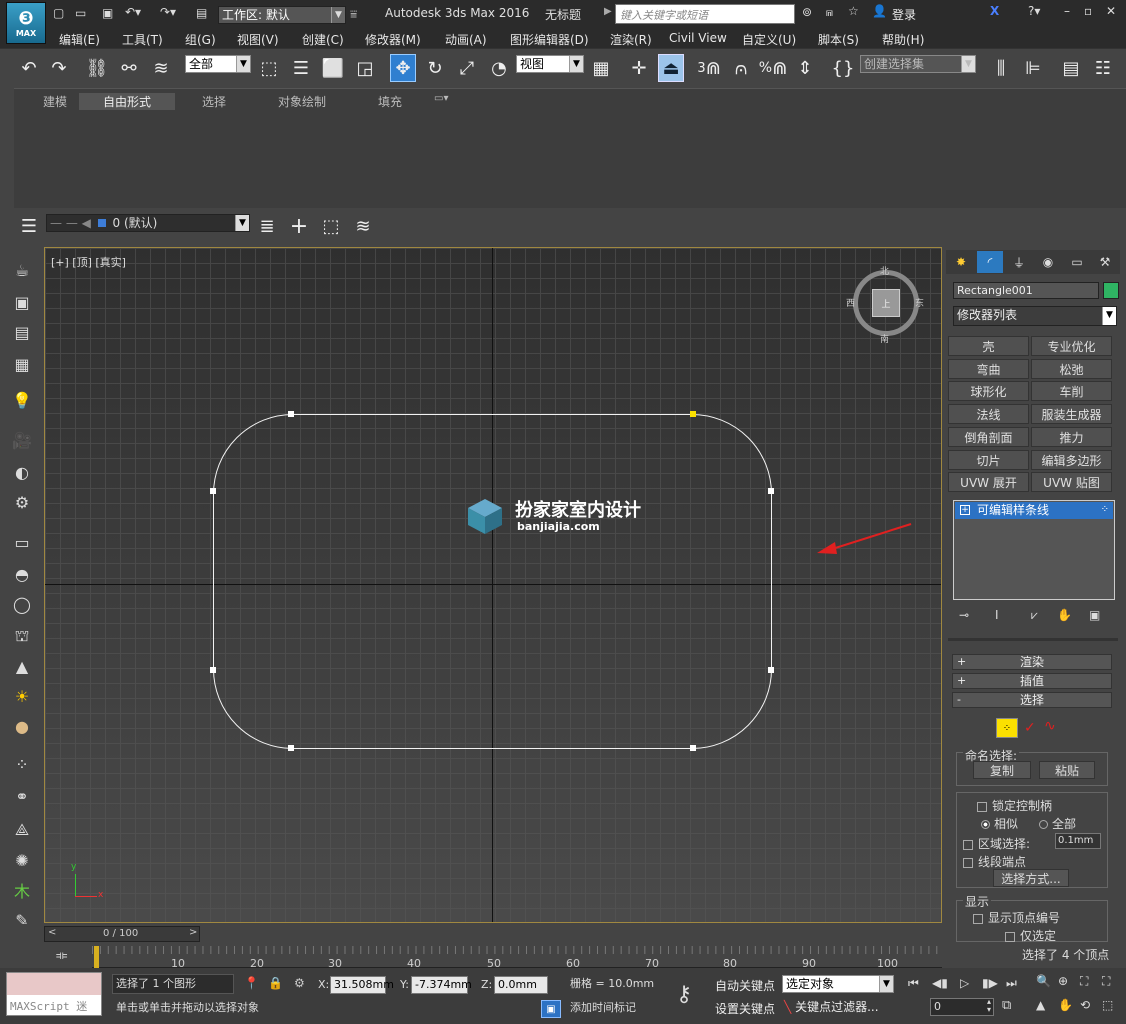 The image size is (1126, 1024). I want to click on customize-qat-icon: ⩸, so click(353, 14).